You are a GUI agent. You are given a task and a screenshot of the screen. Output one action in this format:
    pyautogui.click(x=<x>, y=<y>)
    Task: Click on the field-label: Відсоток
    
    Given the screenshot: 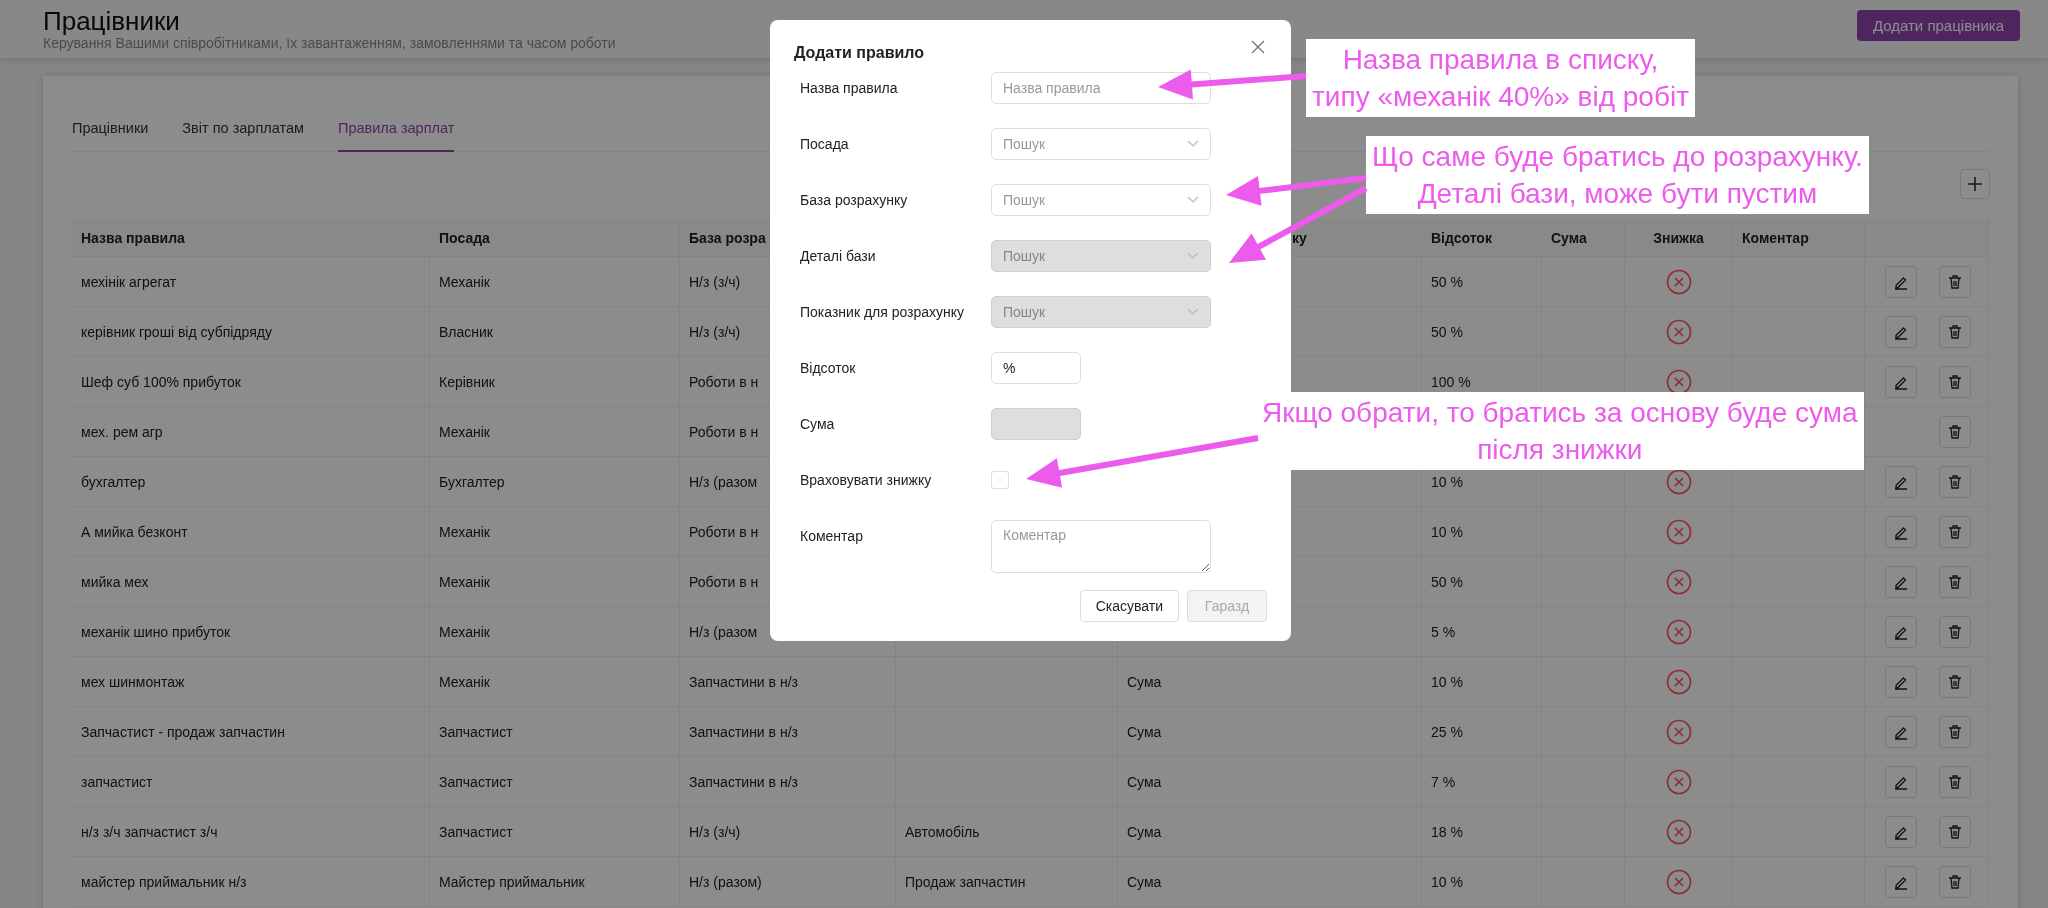 What is the action you would take?
    pyautogui.click(x=828, y=368)
    